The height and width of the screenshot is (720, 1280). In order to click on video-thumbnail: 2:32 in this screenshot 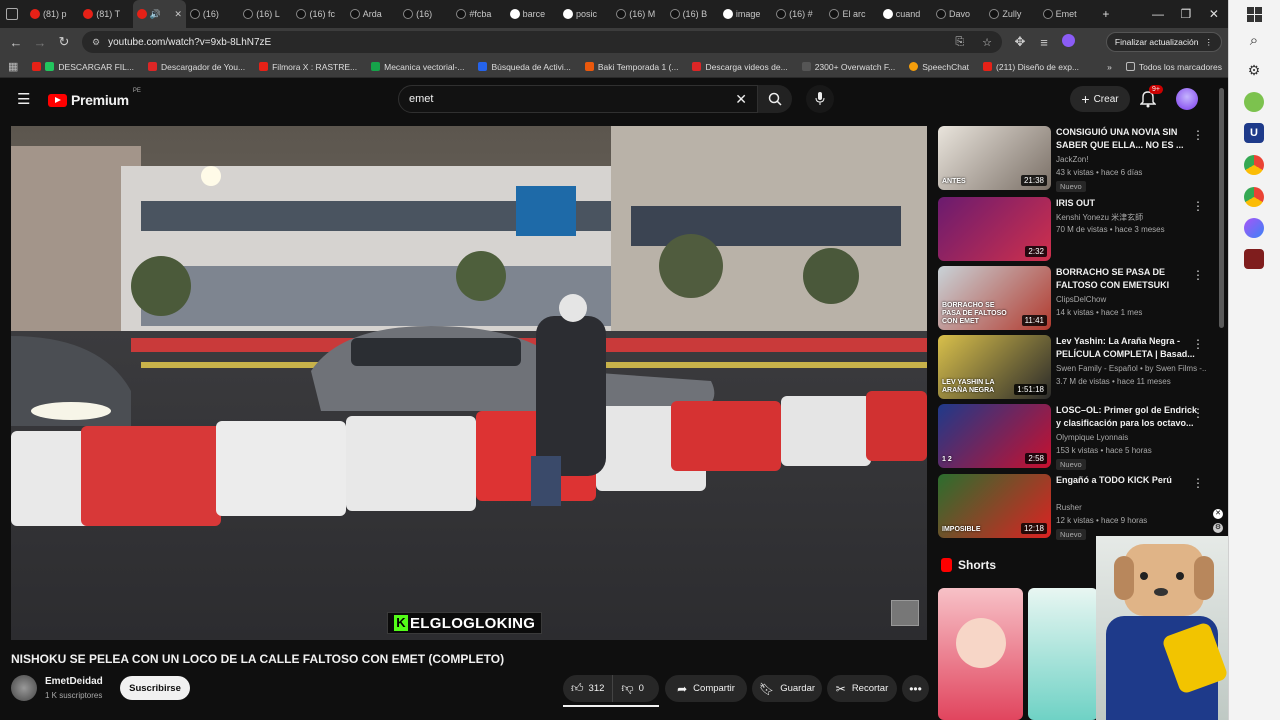, I will do `click(994, 229)`.